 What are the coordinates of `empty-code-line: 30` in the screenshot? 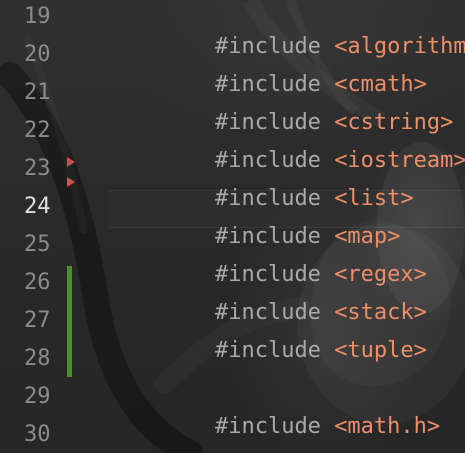 It's located at (232, 435).